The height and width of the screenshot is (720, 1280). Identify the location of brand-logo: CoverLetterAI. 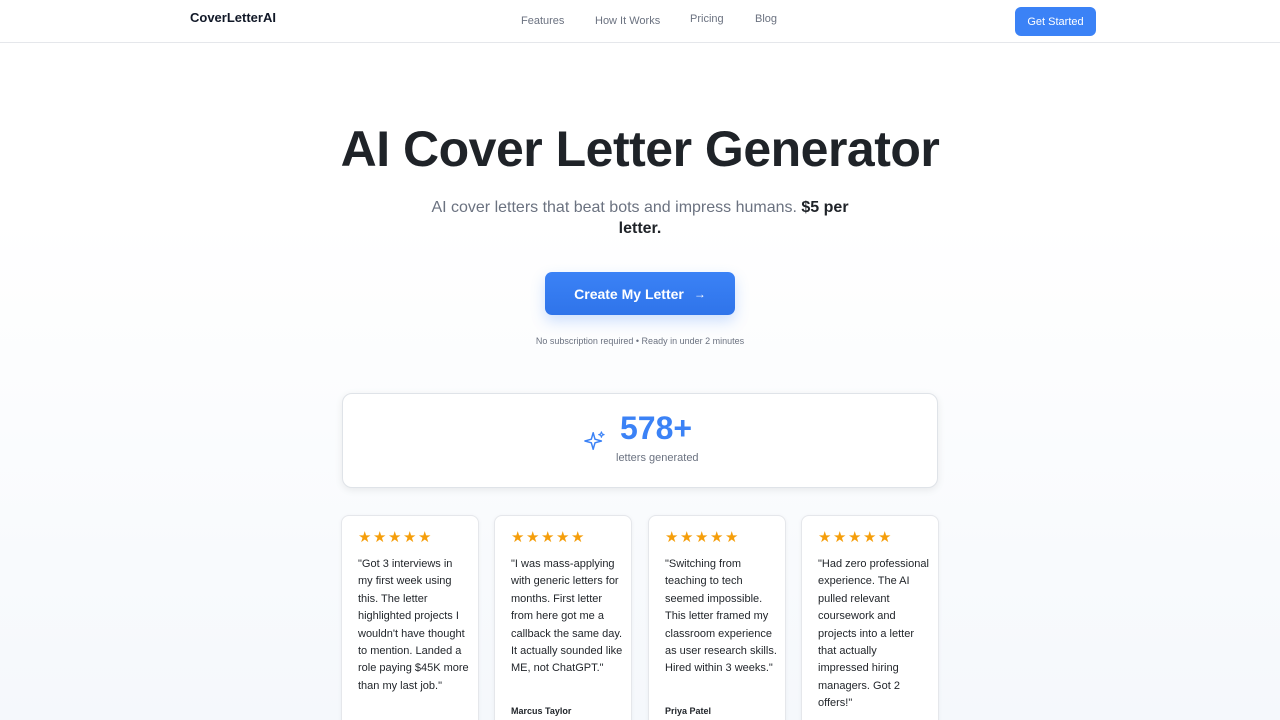
(233, 17).